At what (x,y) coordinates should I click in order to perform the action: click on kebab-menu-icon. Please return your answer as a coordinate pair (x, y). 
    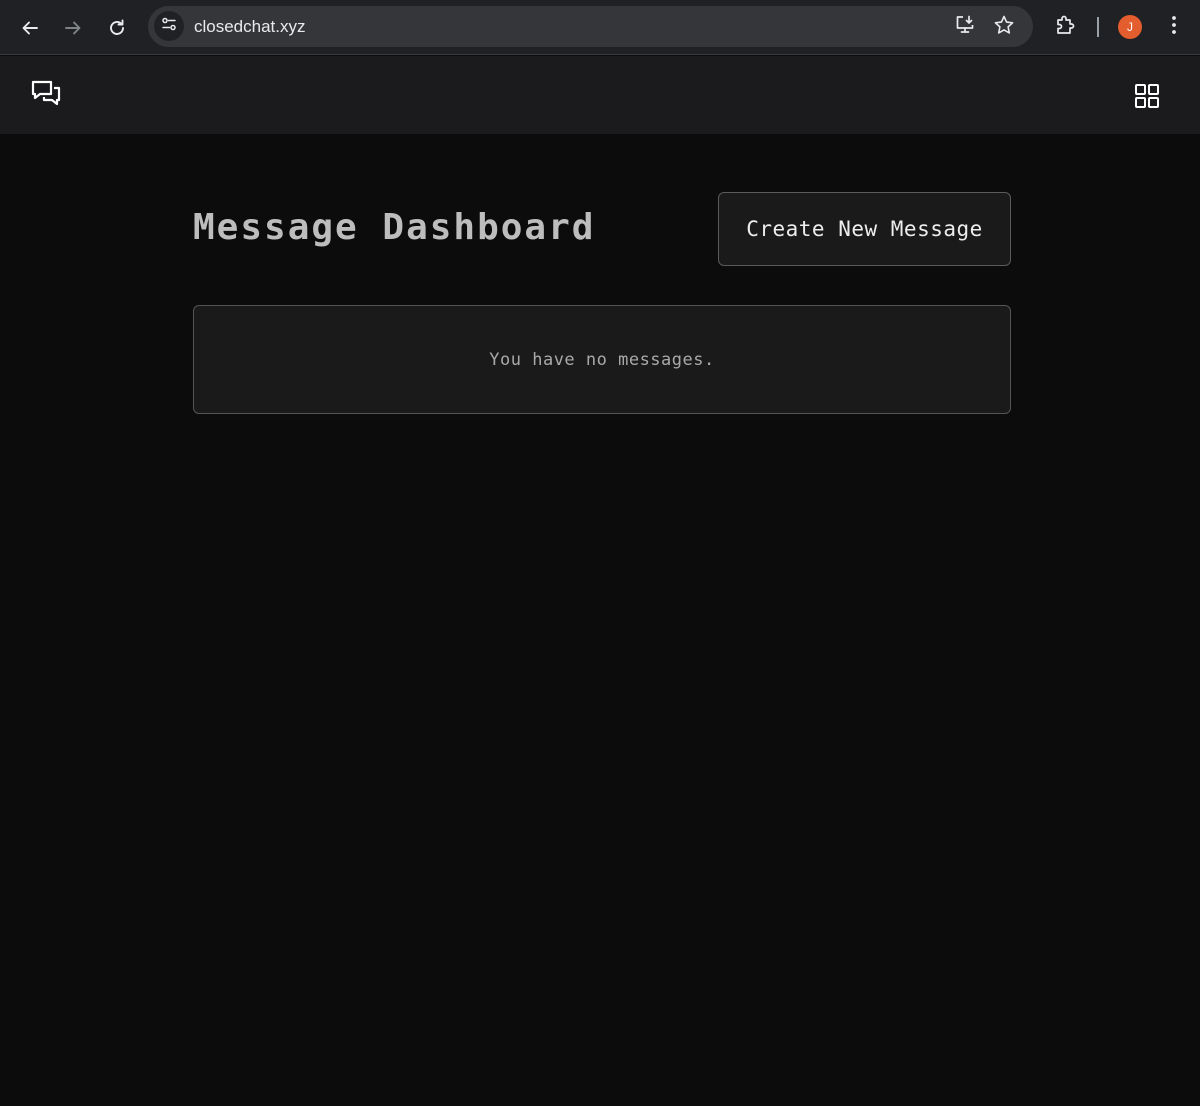
    Looking at the image, I should click on (1174, 27).